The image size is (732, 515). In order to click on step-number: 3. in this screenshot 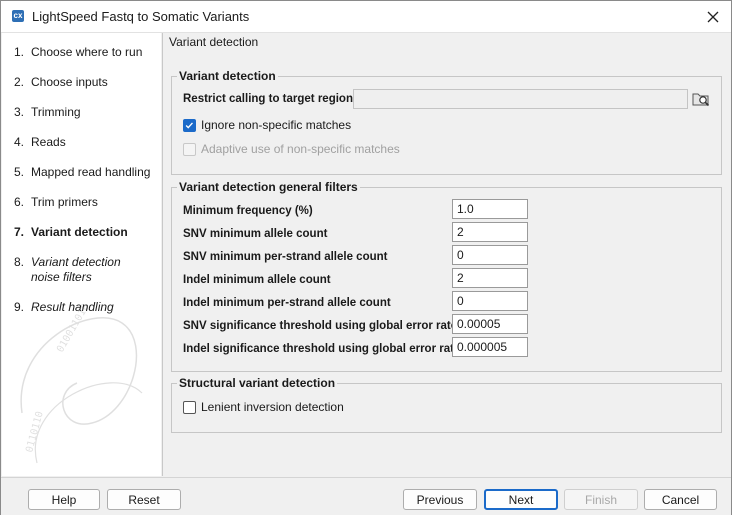, I will do `click(19, 112)`.